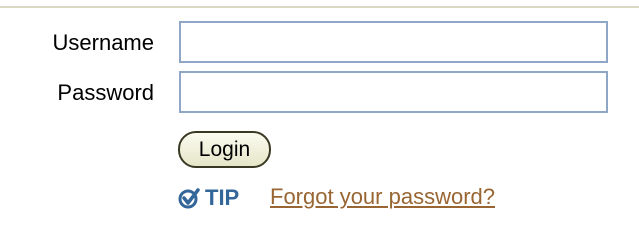 This screenshot has width=639, height=244. What do you see at coordinates (393, 92) in the screenshot?
I see `password-input` at bounding box center [393, 92].